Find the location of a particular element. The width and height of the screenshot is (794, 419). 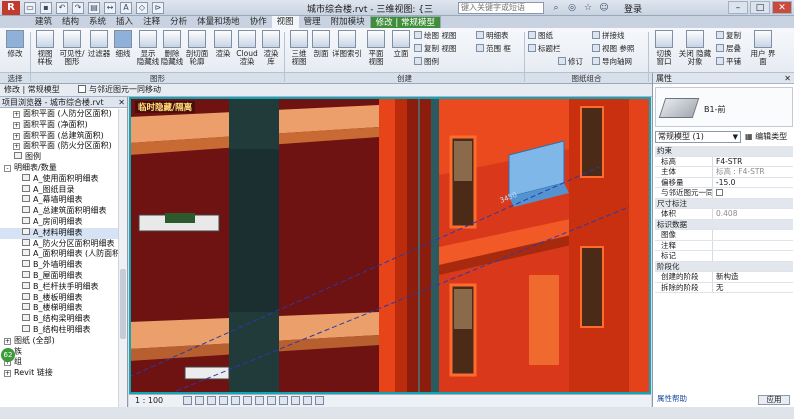

cloud-render-button: Cloud 渲染 is located at coordinates (247, 50).